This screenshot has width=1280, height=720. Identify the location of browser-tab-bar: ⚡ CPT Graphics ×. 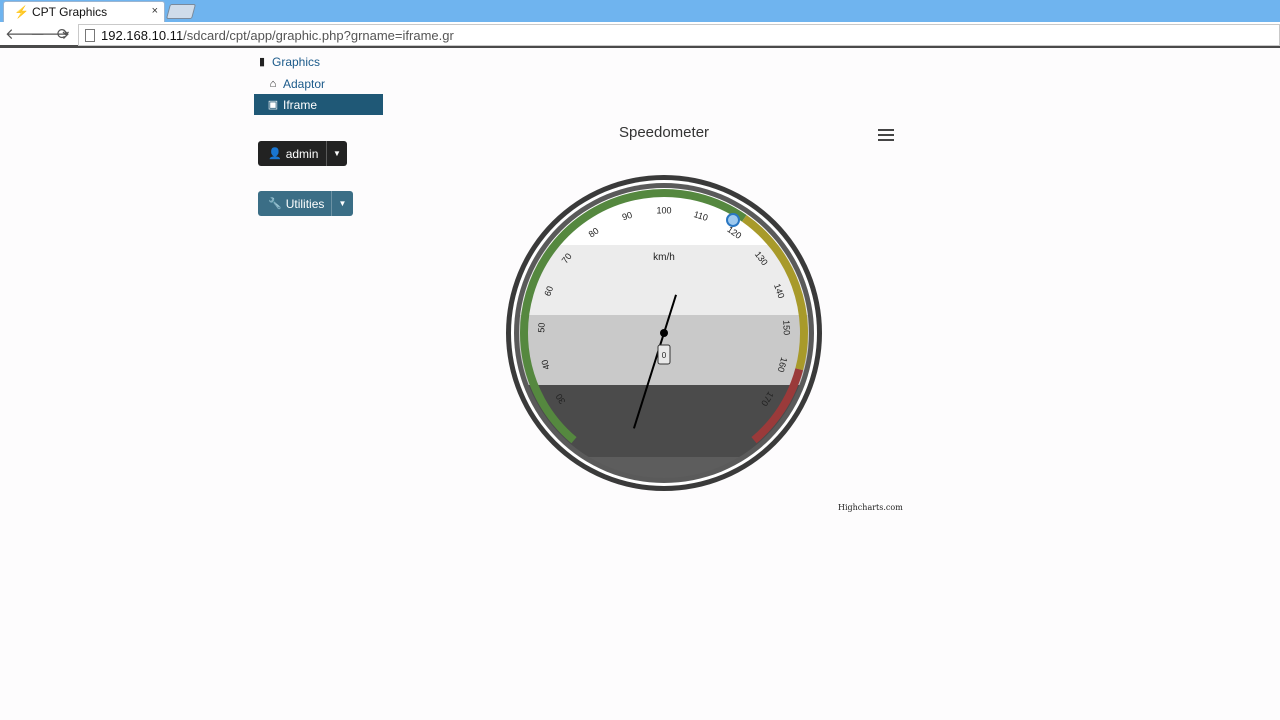
(640, 11).